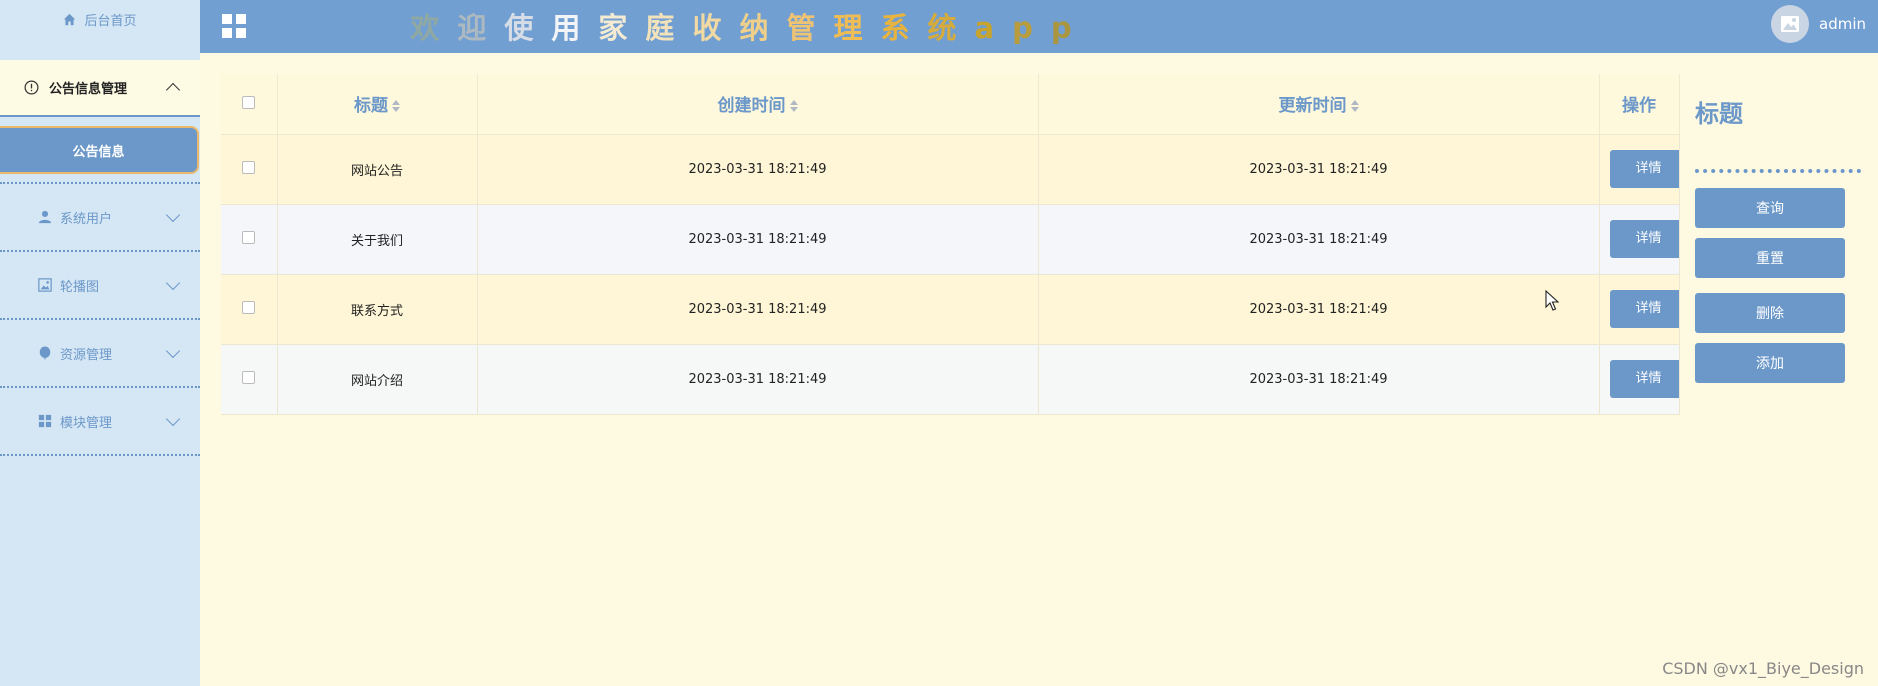 The image size is (1878, 686). I want to click on title-char: 系, so click(904, 28).